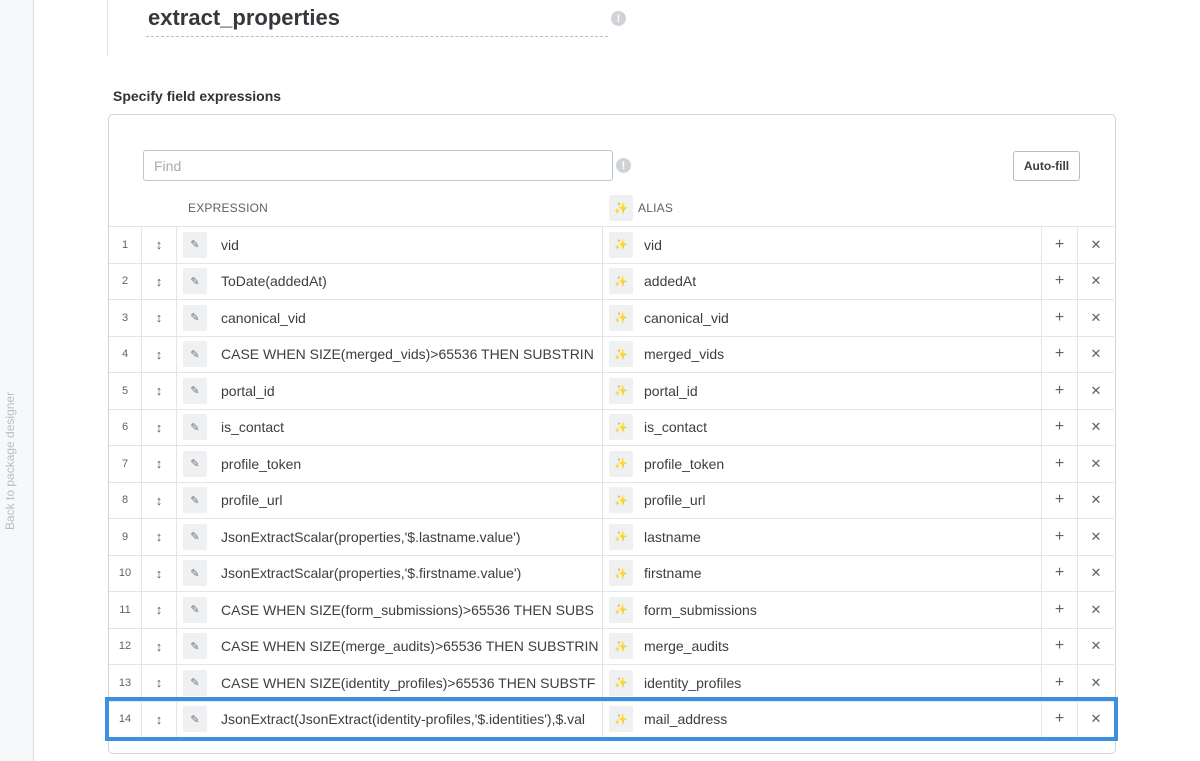 Image resolution: width=1200 pixels, height=761 pixels. Describe the element at coordinates (822, 427) in the screenshot. I see `alias-cell: ✨ is_contact` at that location.